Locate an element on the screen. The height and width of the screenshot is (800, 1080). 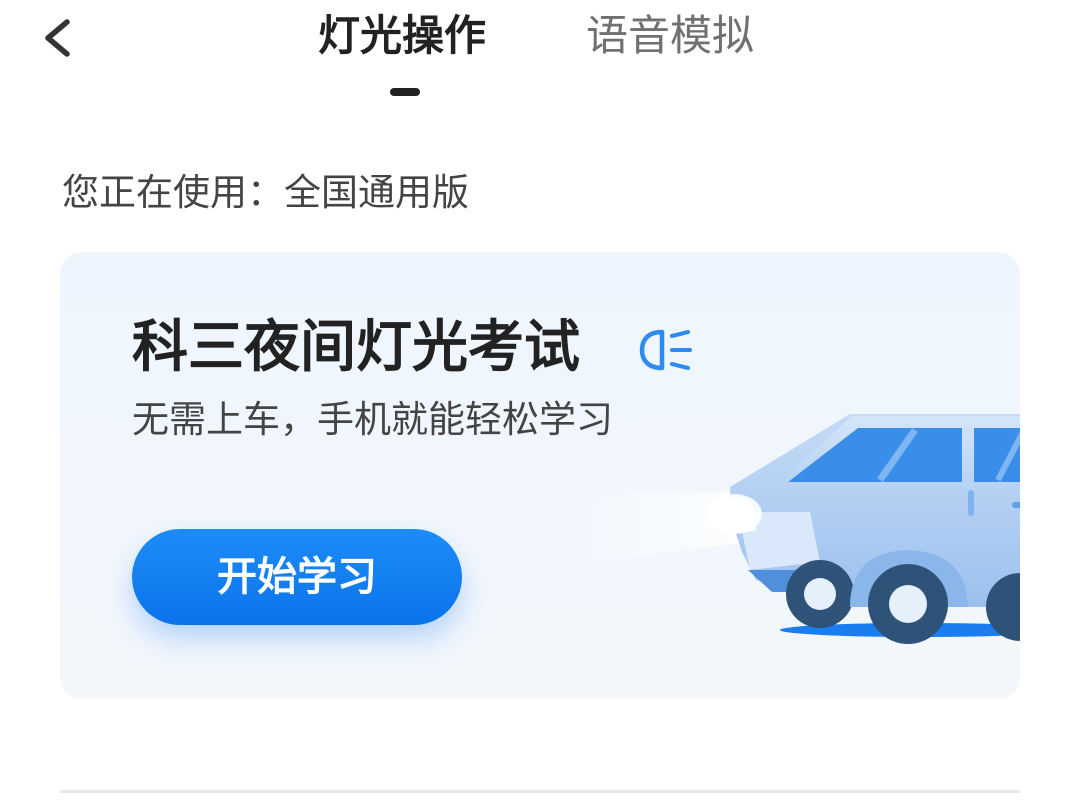
back-button is located at coordinates (60, 38).